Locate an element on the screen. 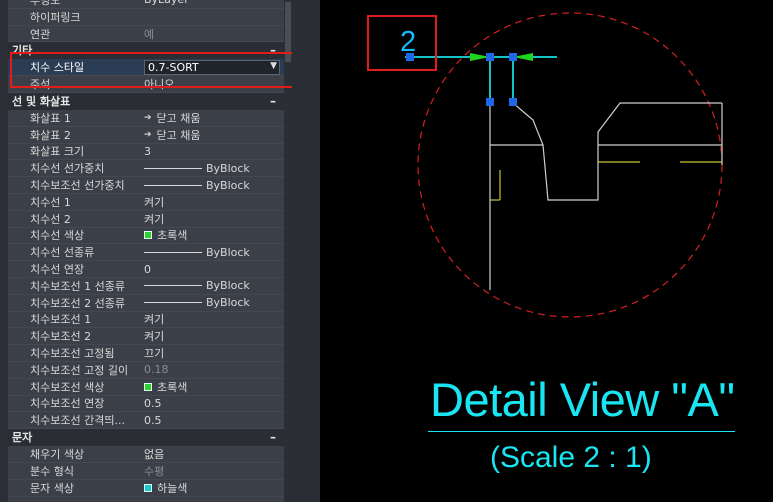 This screenshot has width=773, height=502. prop-row: 분수 형식 수평 is located at coordinates (146, 471).